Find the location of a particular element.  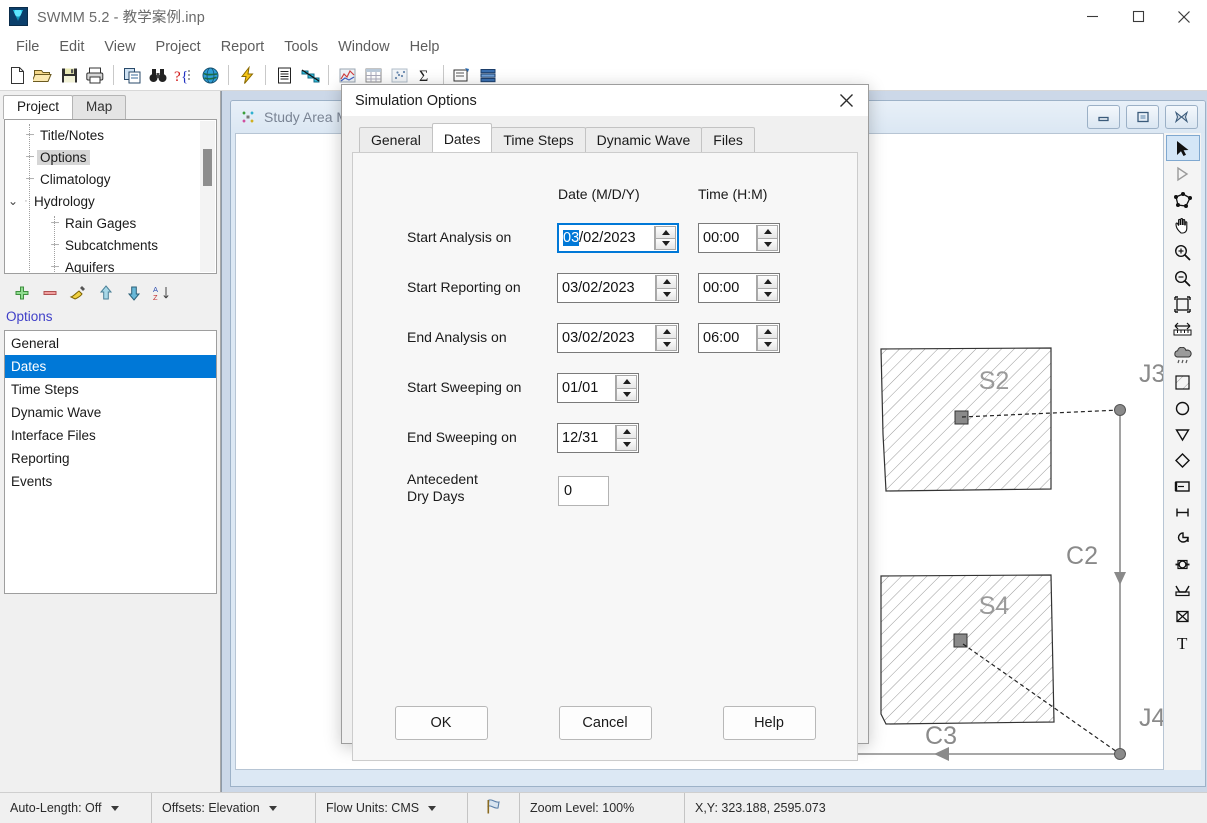

menu-window: Window is located at coordinates (364, 47).